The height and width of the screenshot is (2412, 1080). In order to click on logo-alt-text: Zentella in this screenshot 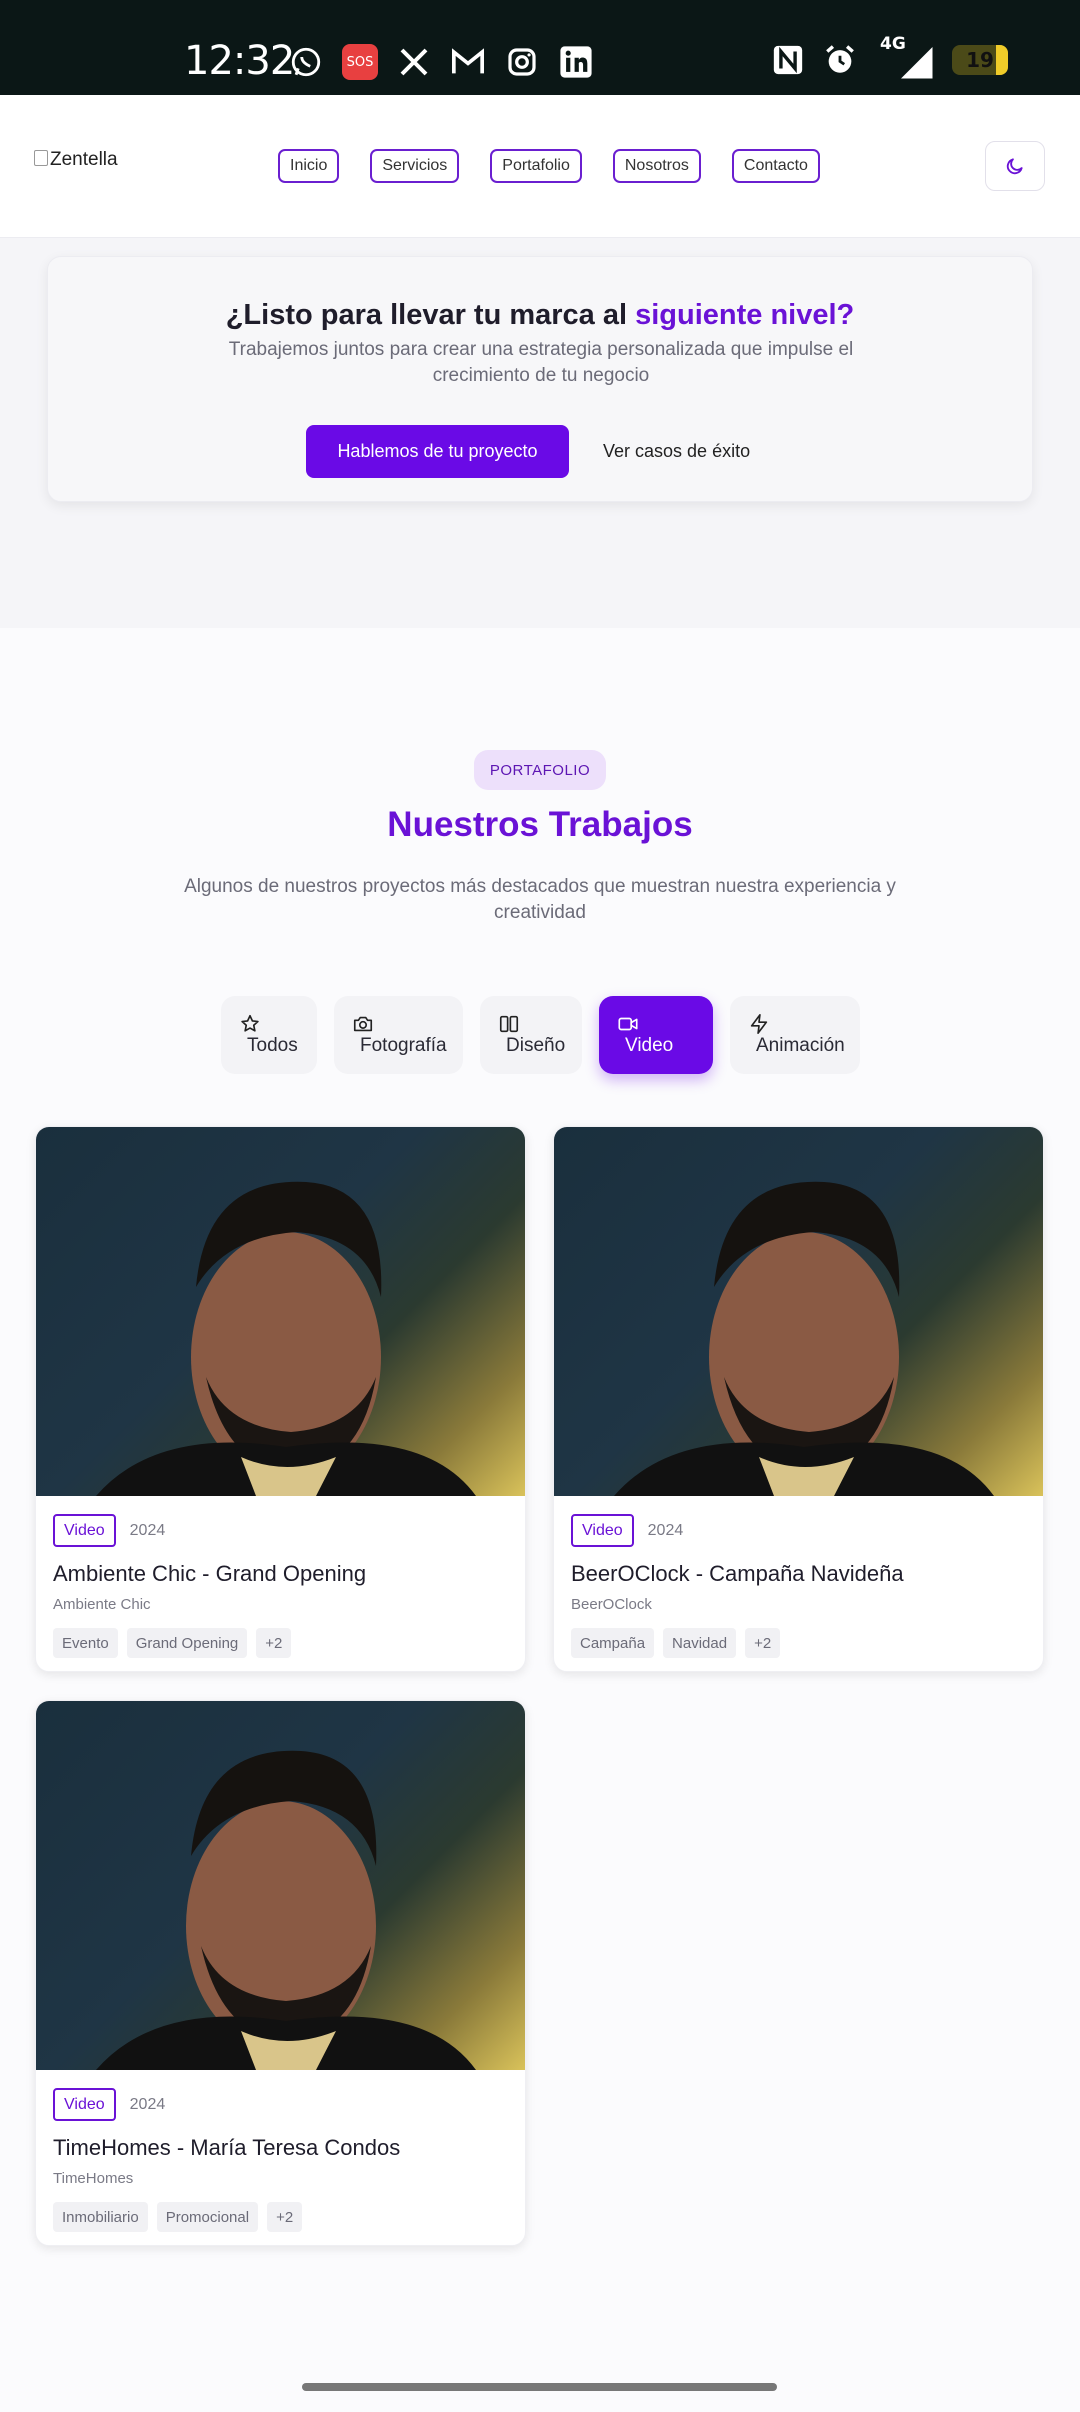, I will do `click(84, 159)`.